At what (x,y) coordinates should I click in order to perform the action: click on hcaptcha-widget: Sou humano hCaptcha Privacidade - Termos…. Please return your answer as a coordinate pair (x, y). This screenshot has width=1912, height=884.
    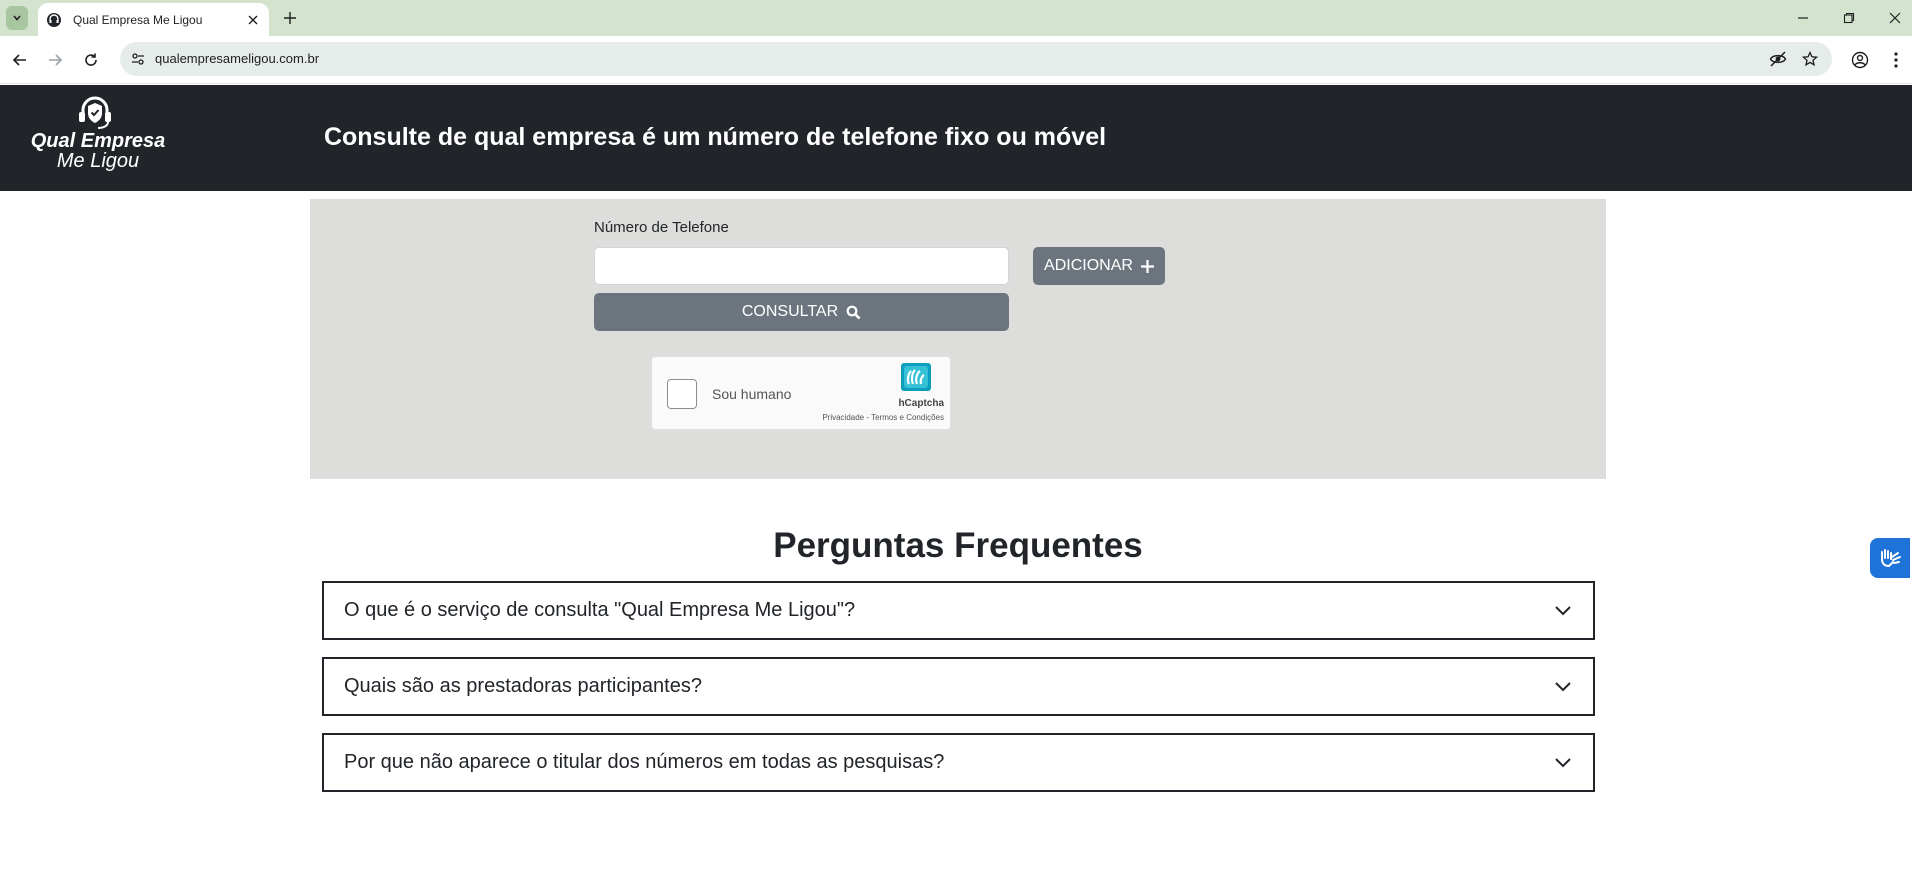
    Looking at the image, I should click on (801, 393).